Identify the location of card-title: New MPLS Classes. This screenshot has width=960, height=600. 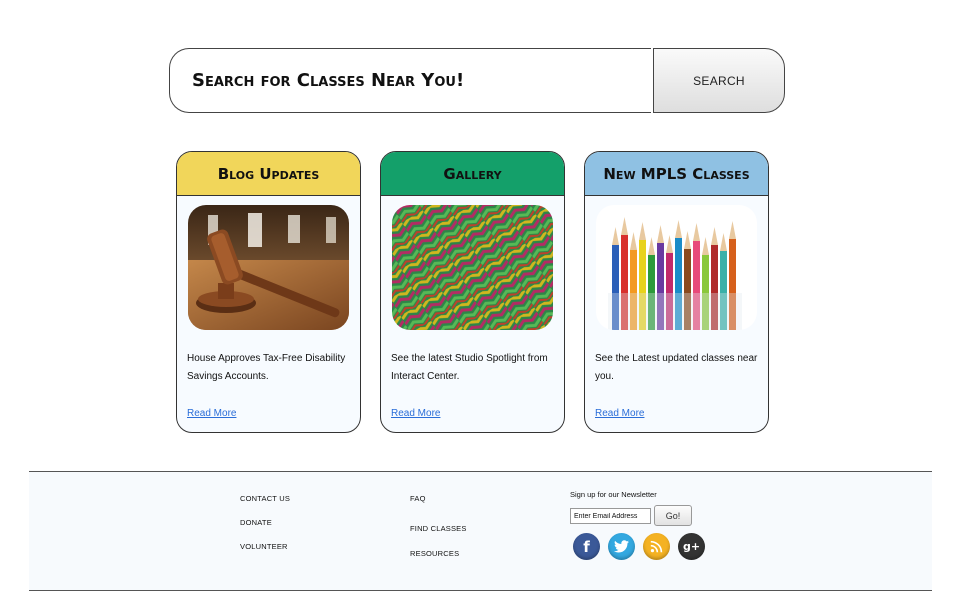
(676, 174).